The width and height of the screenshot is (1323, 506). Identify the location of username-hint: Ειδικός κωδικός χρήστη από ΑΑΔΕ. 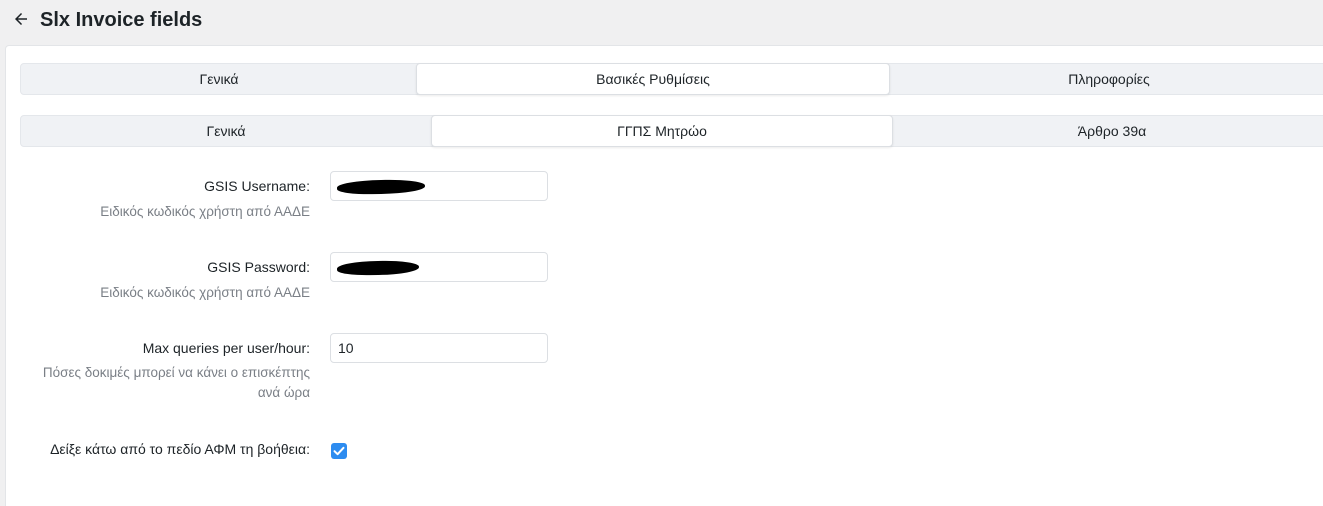
(205, 211).